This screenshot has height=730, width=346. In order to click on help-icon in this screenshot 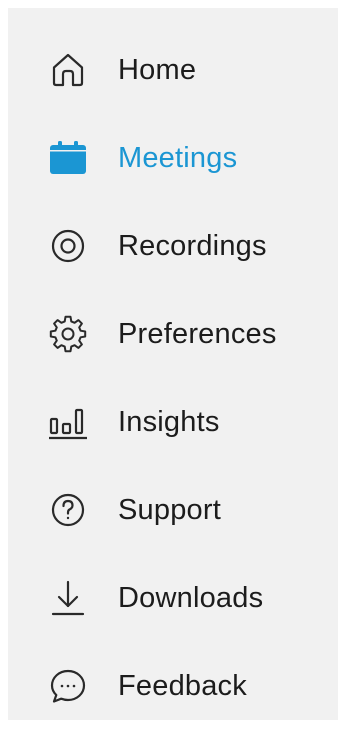, I will do `click(68, 510)`.